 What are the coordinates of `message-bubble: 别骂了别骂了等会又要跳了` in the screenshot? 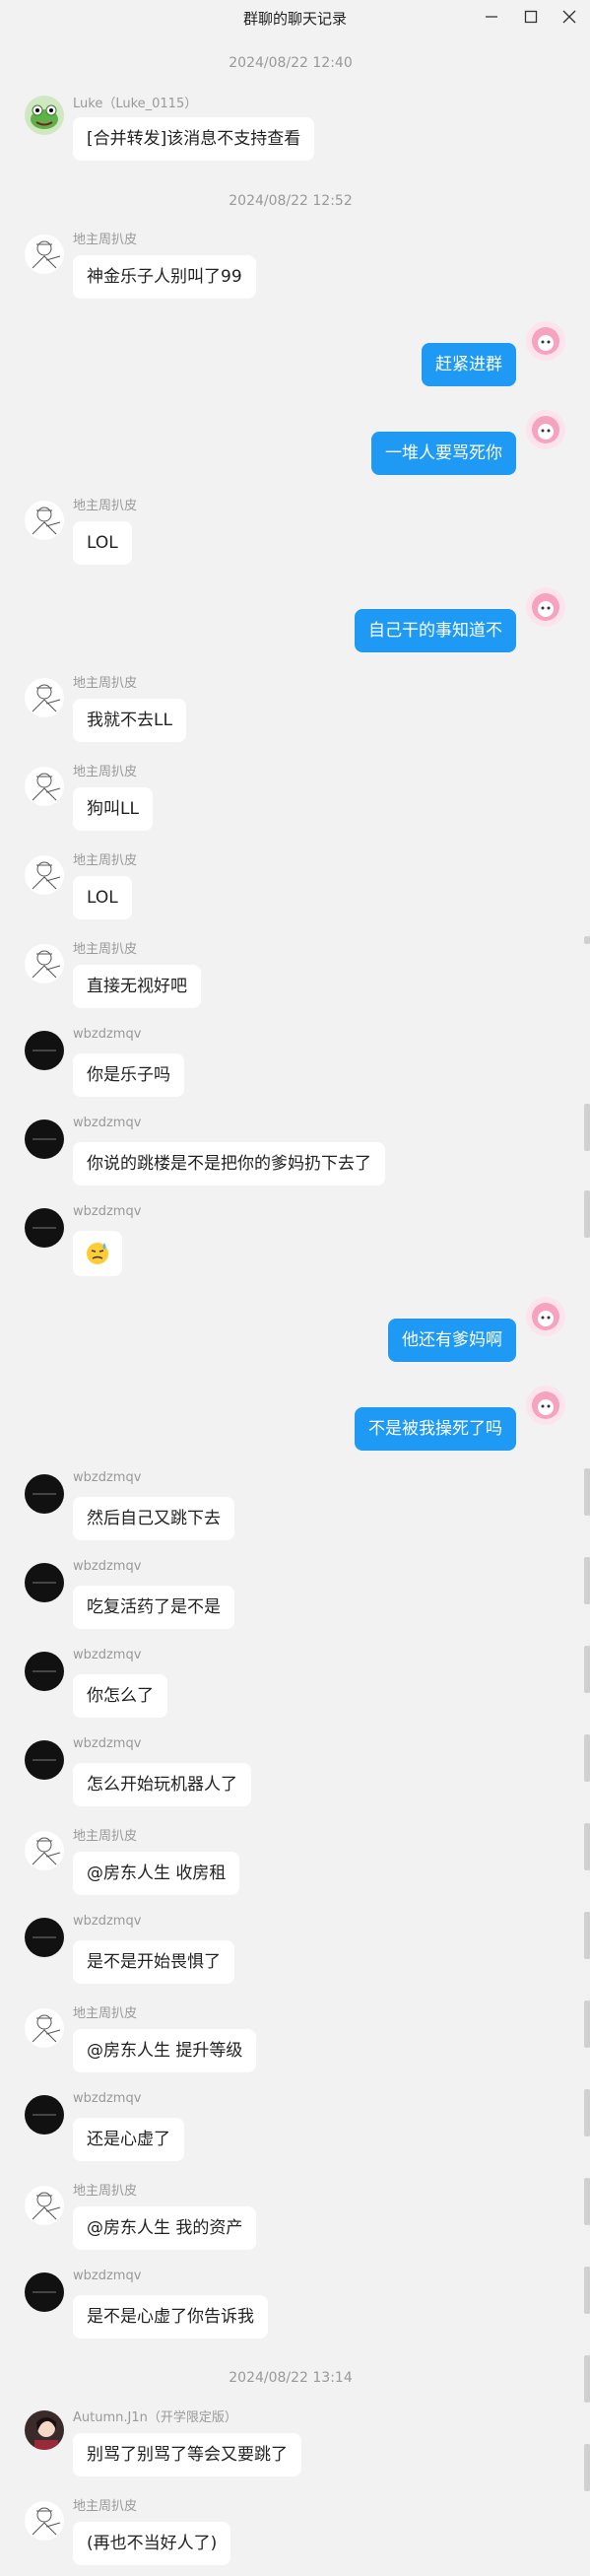 It's located at (187, 2454).